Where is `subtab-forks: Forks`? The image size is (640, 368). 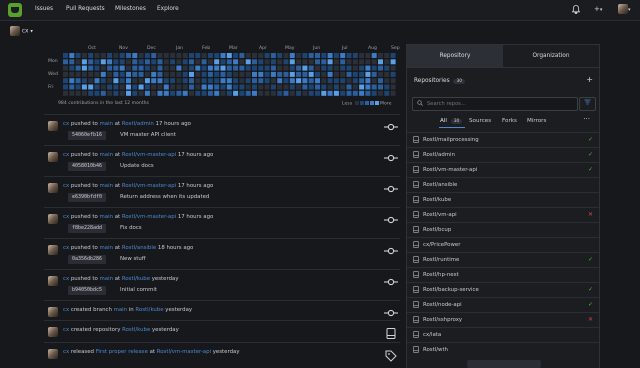 subtab-forks: Forks is located at coordinates (509, 121).